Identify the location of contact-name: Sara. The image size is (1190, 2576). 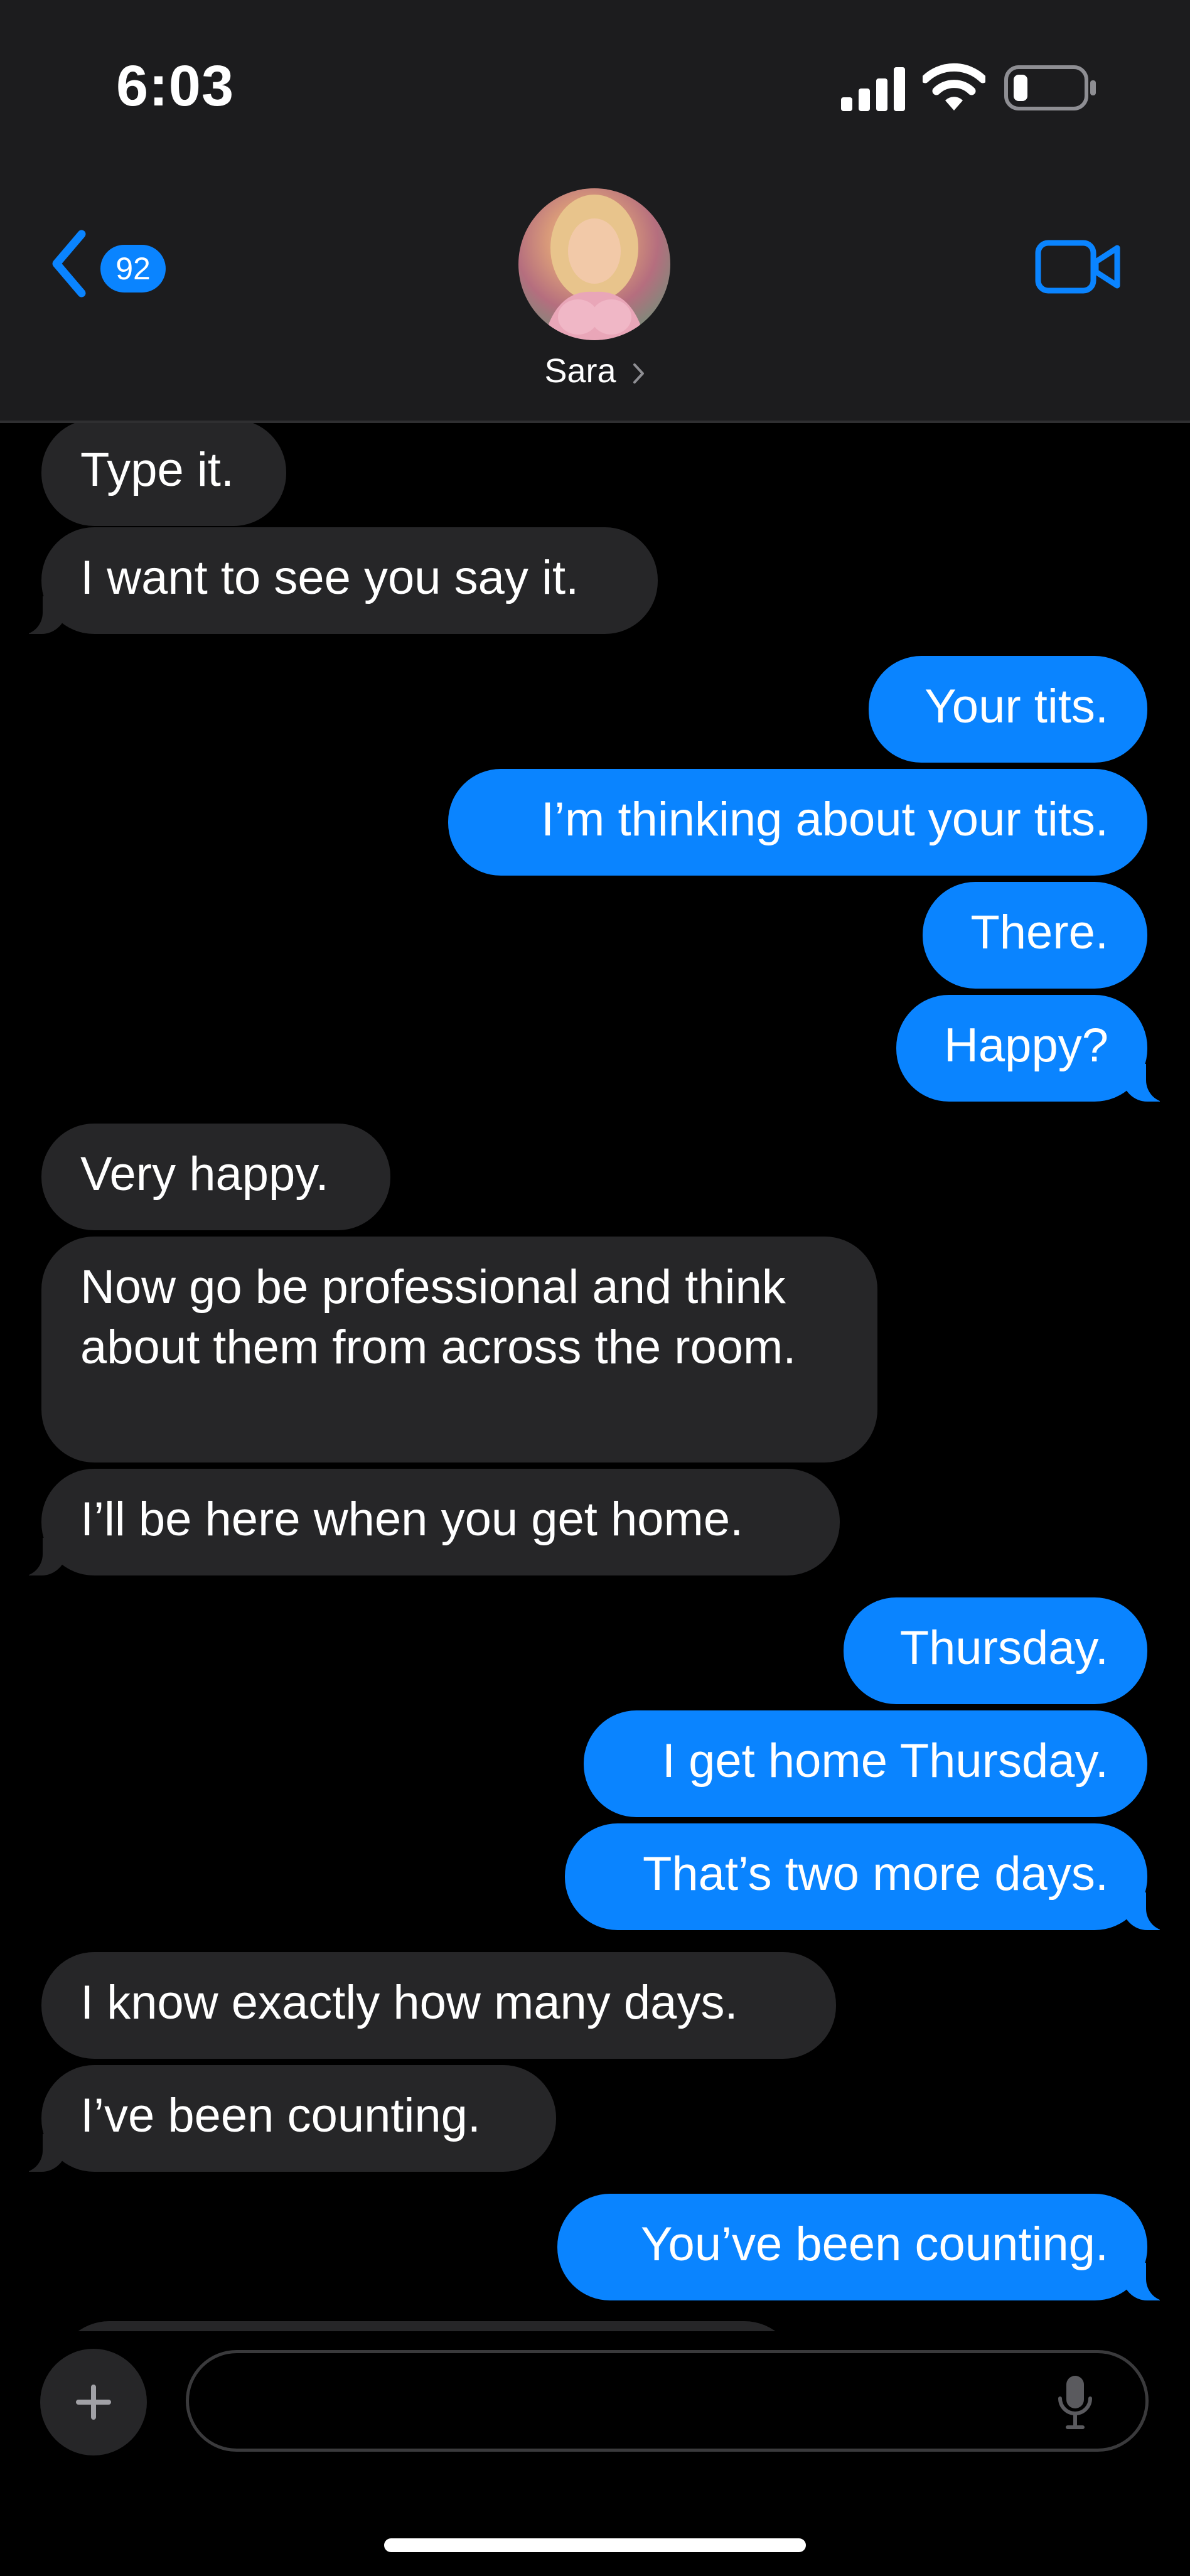
(580, 371).